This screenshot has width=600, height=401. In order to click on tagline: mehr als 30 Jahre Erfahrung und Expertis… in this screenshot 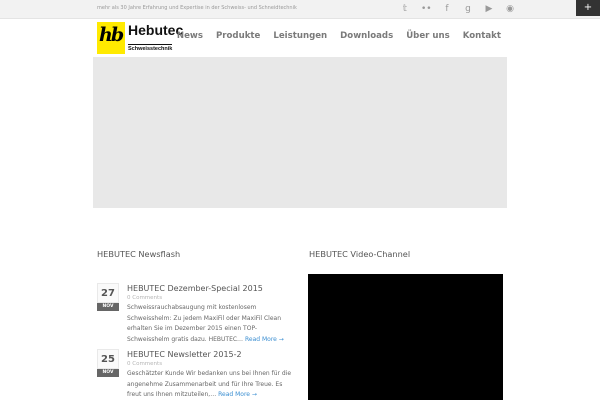, I will do `click(197, 8)`.